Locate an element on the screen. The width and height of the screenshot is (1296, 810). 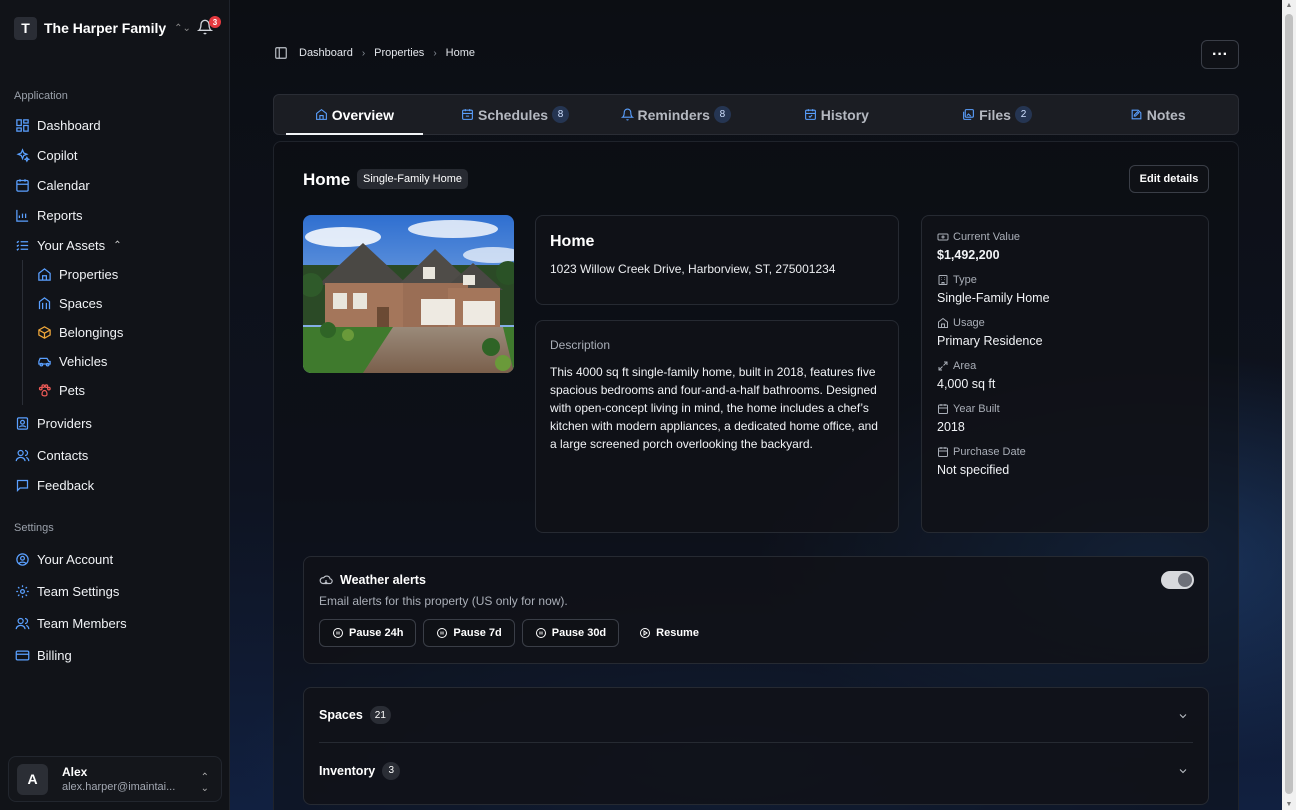
breadcrumb-home: Home is located at coordinates (460, 53).